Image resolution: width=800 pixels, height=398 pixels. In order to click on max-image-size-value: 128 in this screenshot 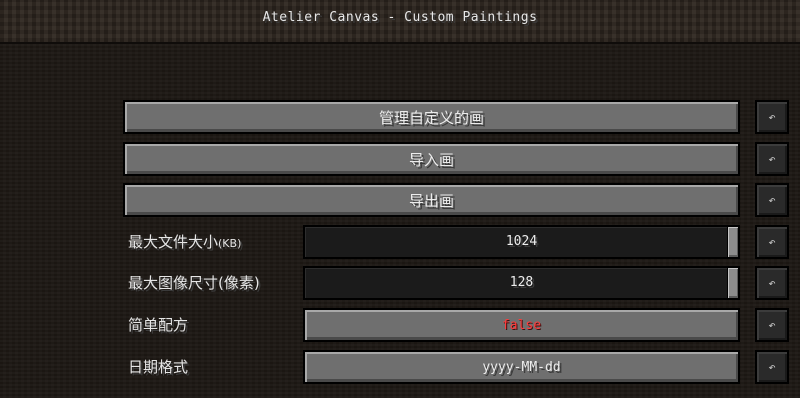, I will do `click(521, 282)`.